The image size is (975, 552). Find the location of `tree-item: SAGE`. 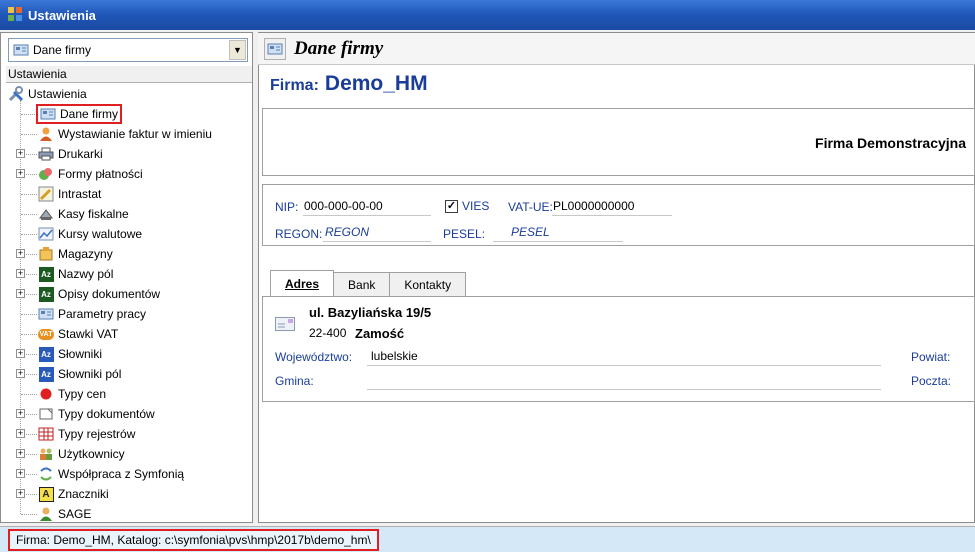

tree-item: SAGE is located at coordinates (64, 513).